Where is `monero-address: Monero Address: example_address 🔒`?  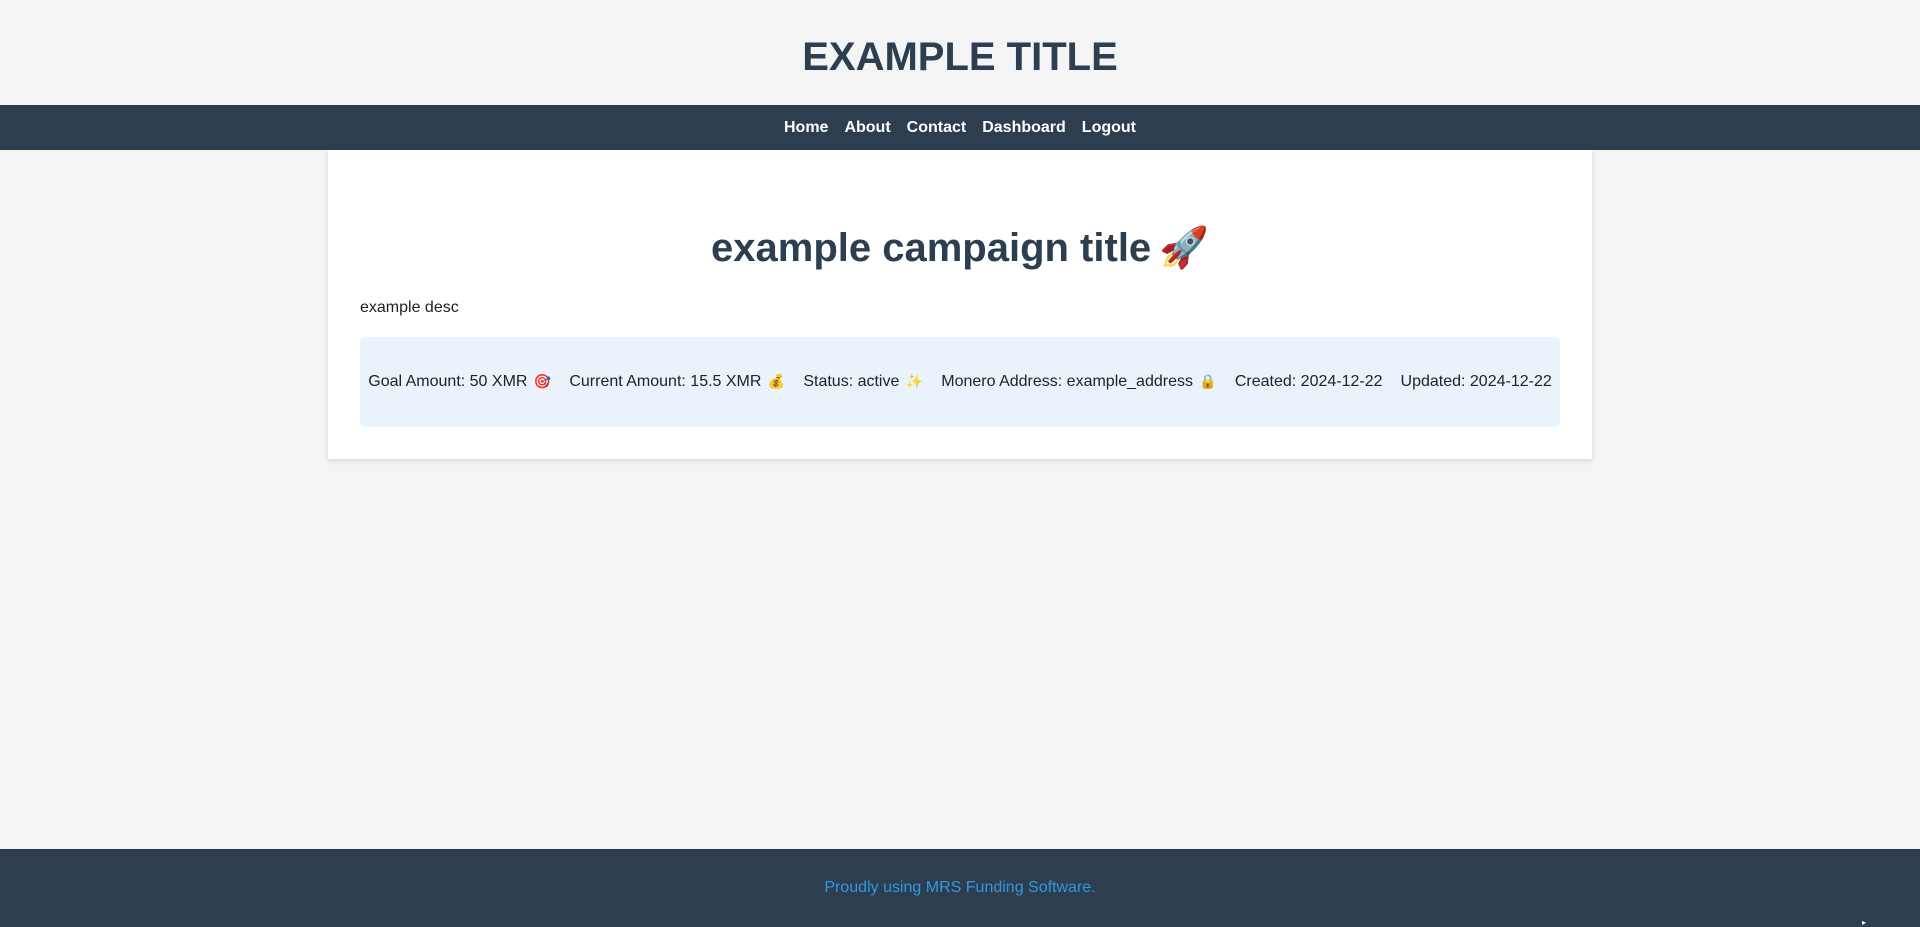 monero-address: Monero Address: example_address 🔒 is located at coordinates (1079, 382).